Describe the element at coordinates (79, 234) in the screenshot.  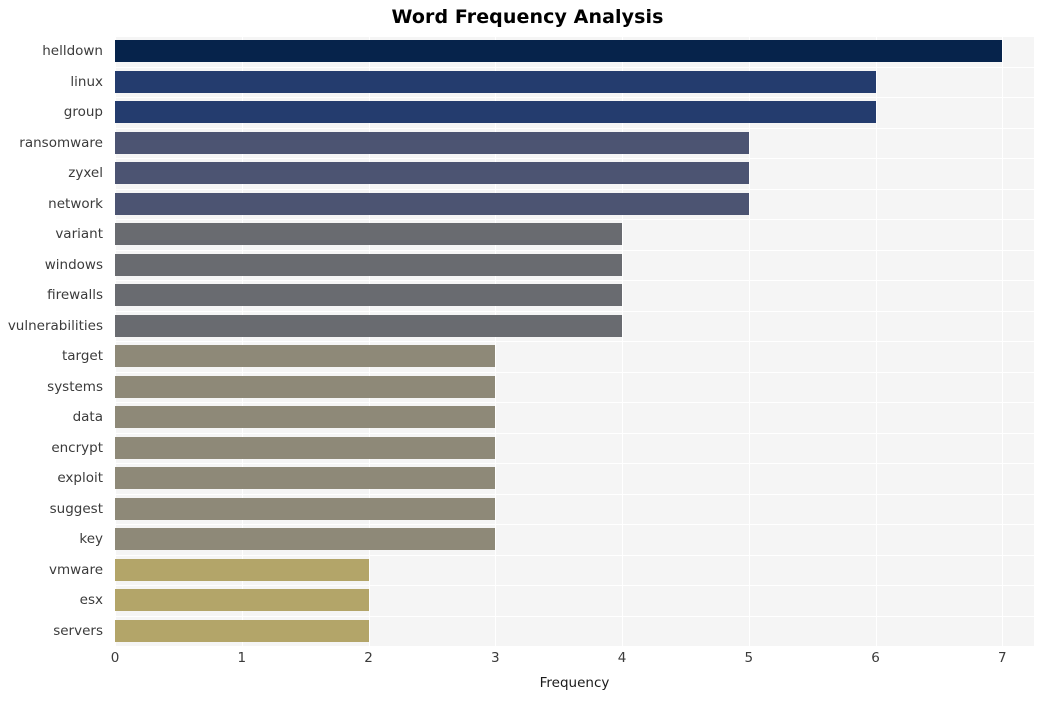
I see `y-axis-tick-label: variant` at that location.